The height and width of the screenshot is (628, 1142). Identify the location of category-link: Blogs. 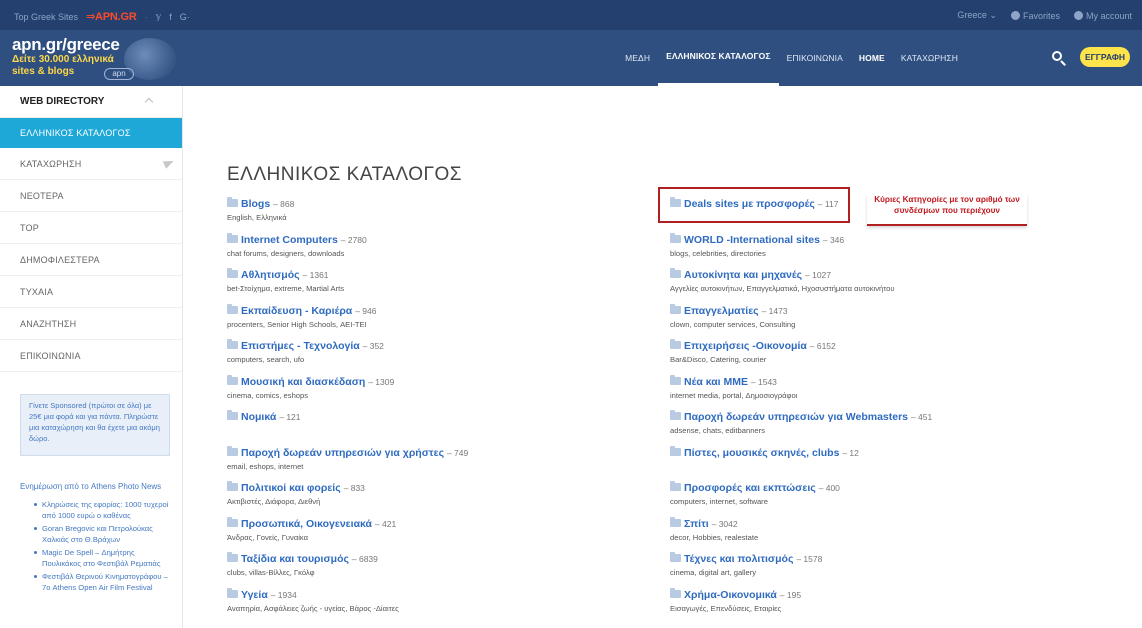
(255, 204).